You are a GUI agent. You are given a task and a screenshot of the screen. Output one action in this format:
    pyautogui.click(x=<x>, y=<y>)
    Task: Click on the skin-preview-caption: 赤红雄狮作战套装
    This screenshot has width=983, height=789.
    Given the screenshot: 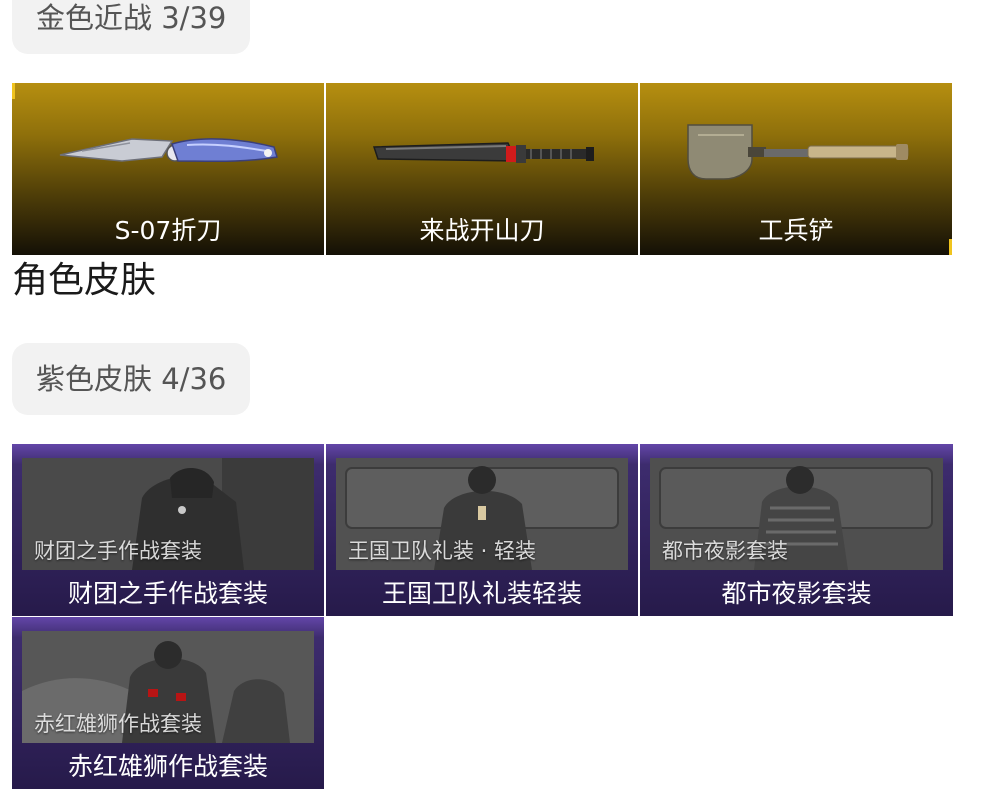 What is the action you would take?
    pyautogui.click(x=118, y=724)
    